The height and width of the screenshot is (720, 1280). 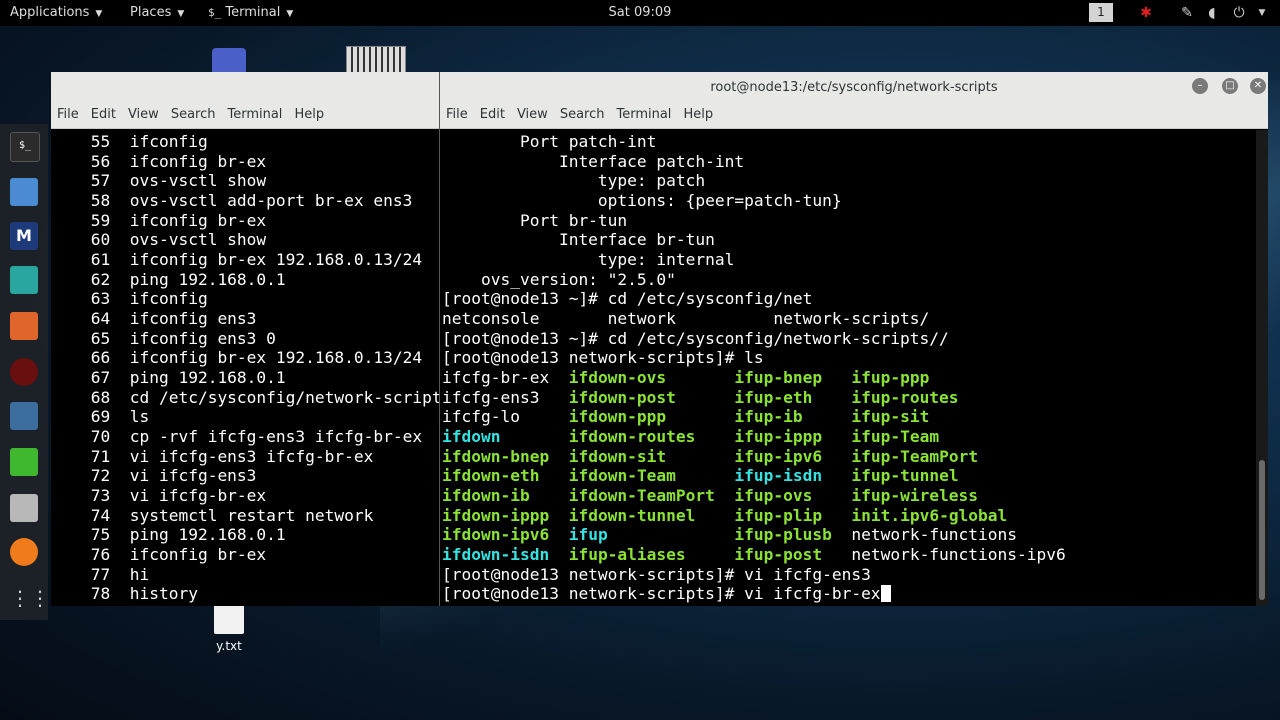 I want to click on metasploit-icon: M, so click(x=24, y=236).